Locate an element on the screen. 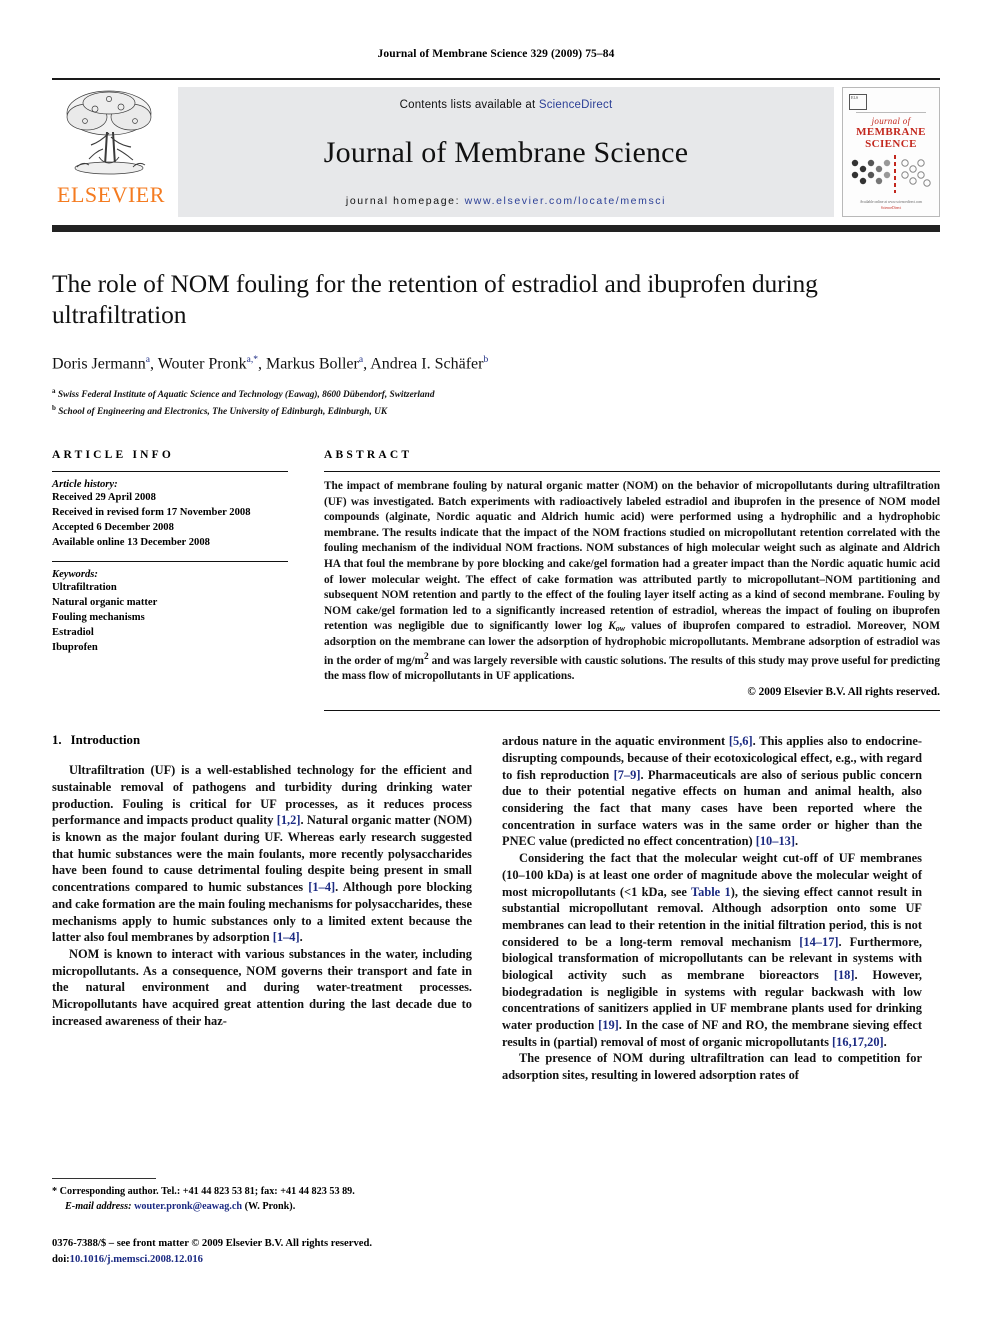 This screenshot has height=1323, width=992. author-affil-marker: a,* is located at coordinates (252, 360).